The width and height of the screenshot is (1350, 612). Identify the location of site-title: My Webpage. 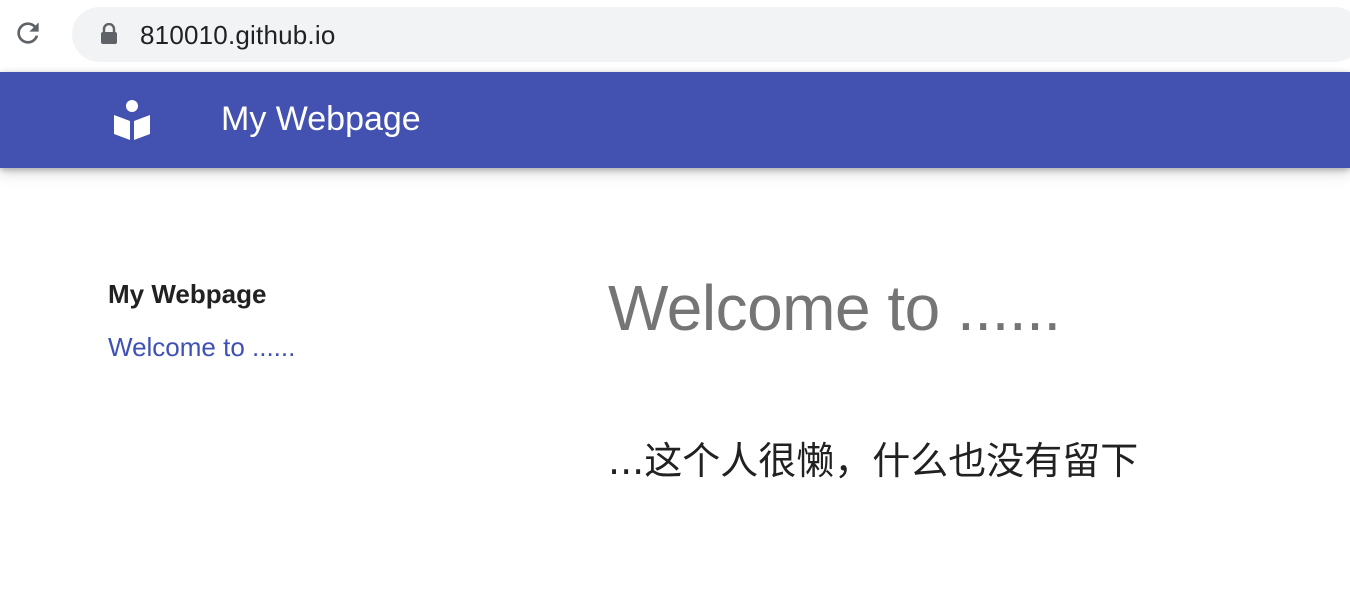
(321, 119).